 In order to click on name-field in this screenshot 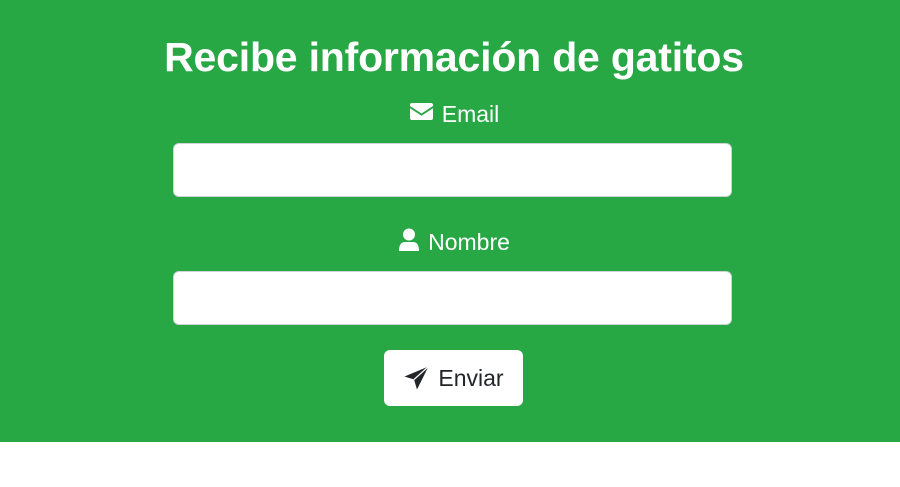, I will do `click(452, 298)`.